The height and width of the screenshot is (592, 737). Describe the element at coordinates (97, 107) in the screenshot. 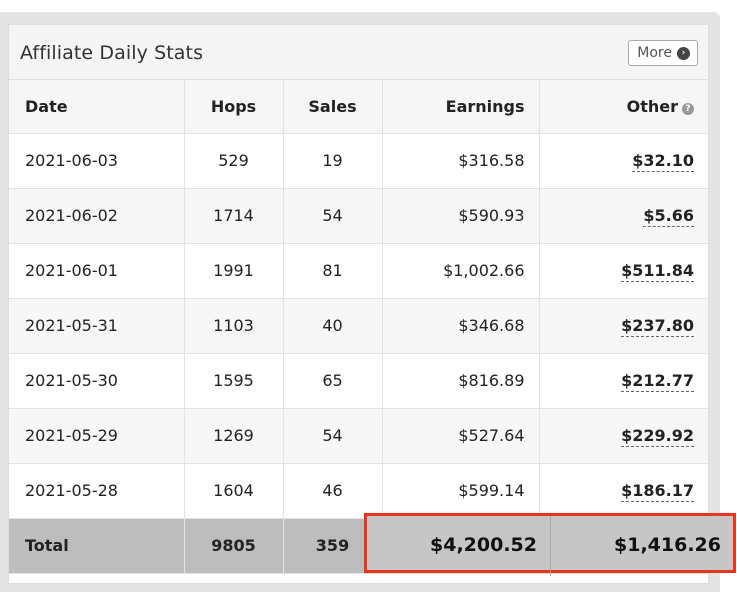

I see `header-date: Date` at that location.